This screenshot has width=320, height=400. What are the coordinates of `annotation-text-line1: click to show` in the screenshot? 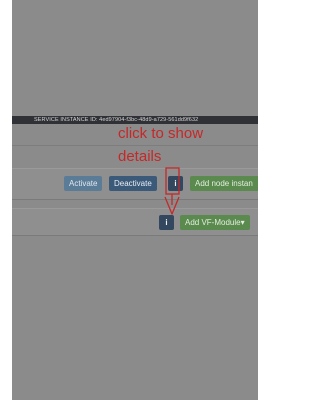 It's located at (161, 133).